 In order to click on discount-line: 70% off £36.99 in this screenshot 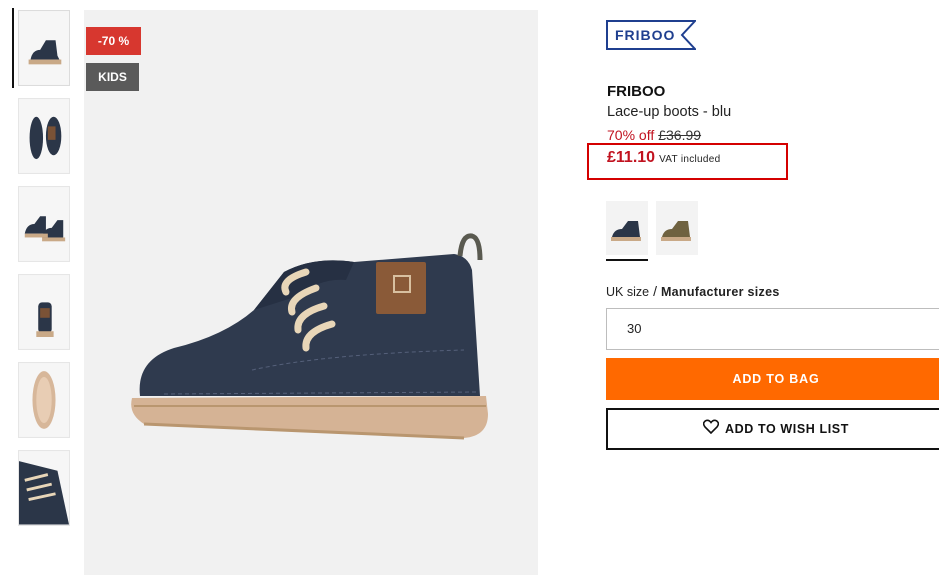, I will do `click(654, 135)`.